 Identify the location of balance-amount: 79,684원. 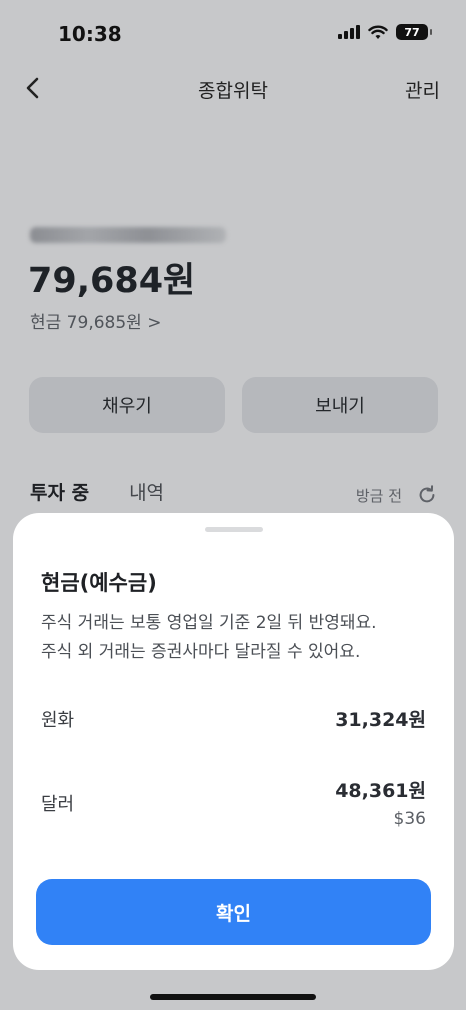
(112, 281).